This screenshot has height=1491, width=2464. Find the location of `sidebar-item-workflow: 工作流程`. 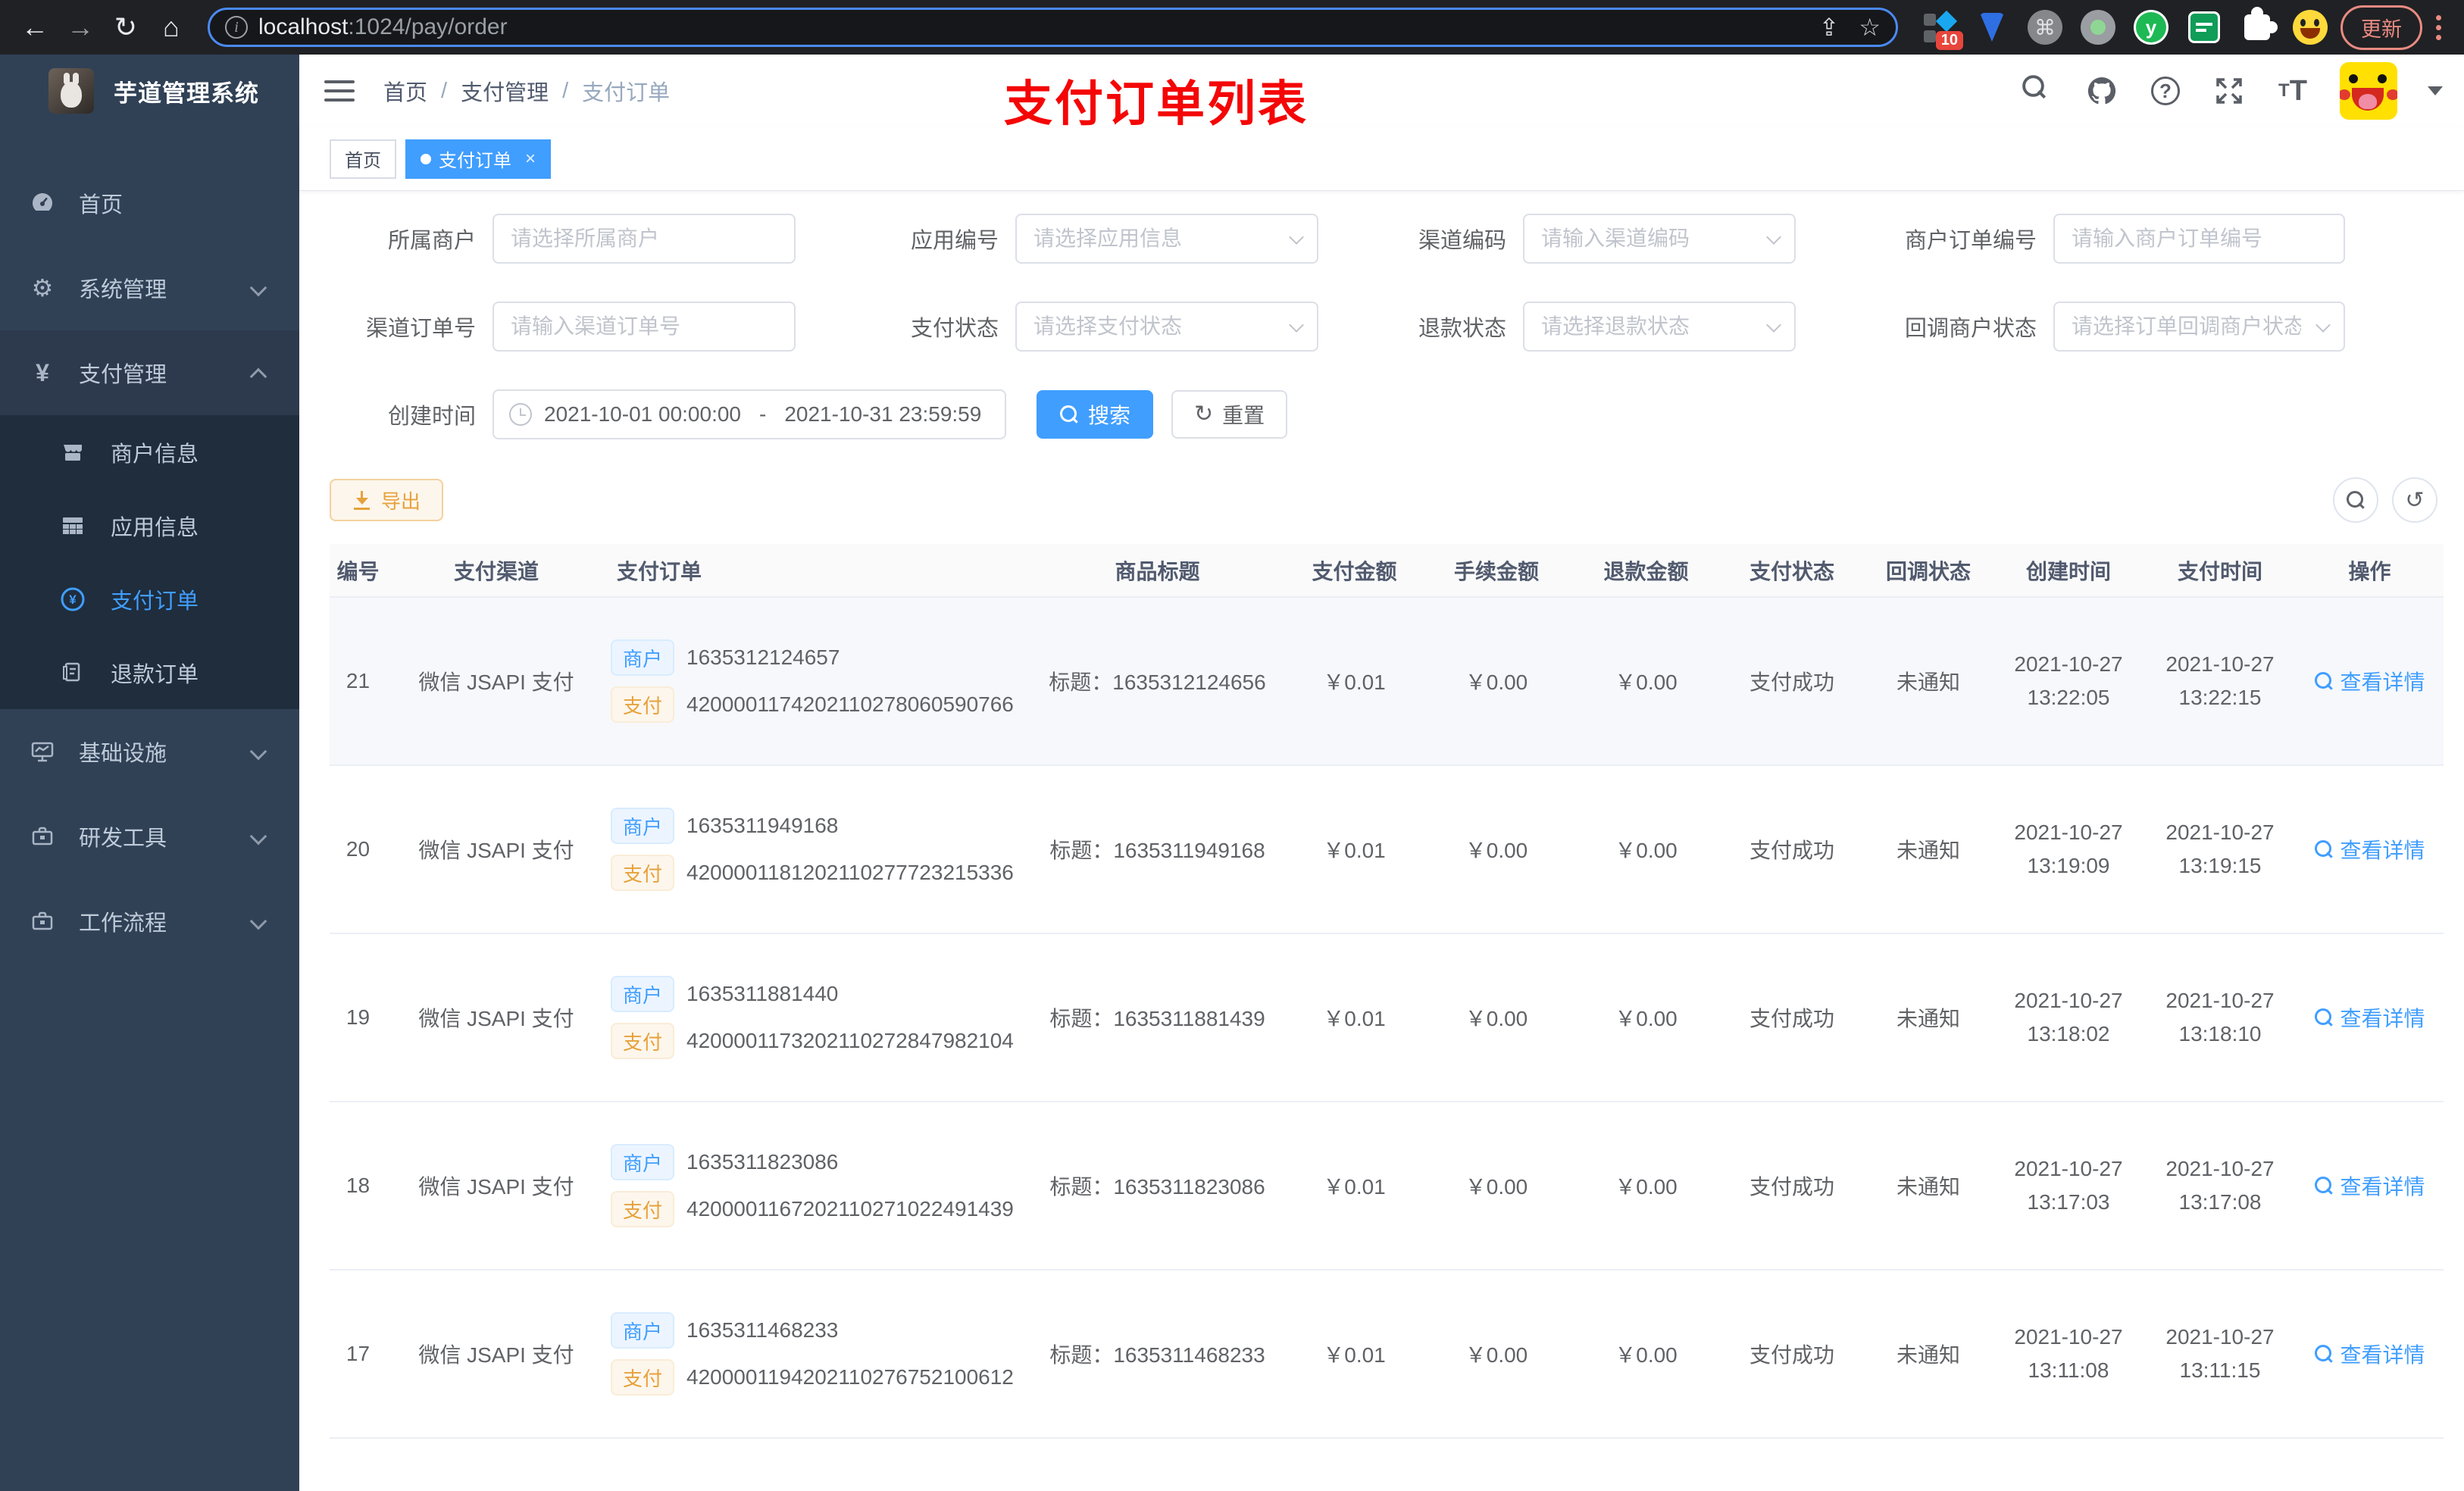

sidebar-item-workflow: 工作流程 is located at coordinates (149, 921).